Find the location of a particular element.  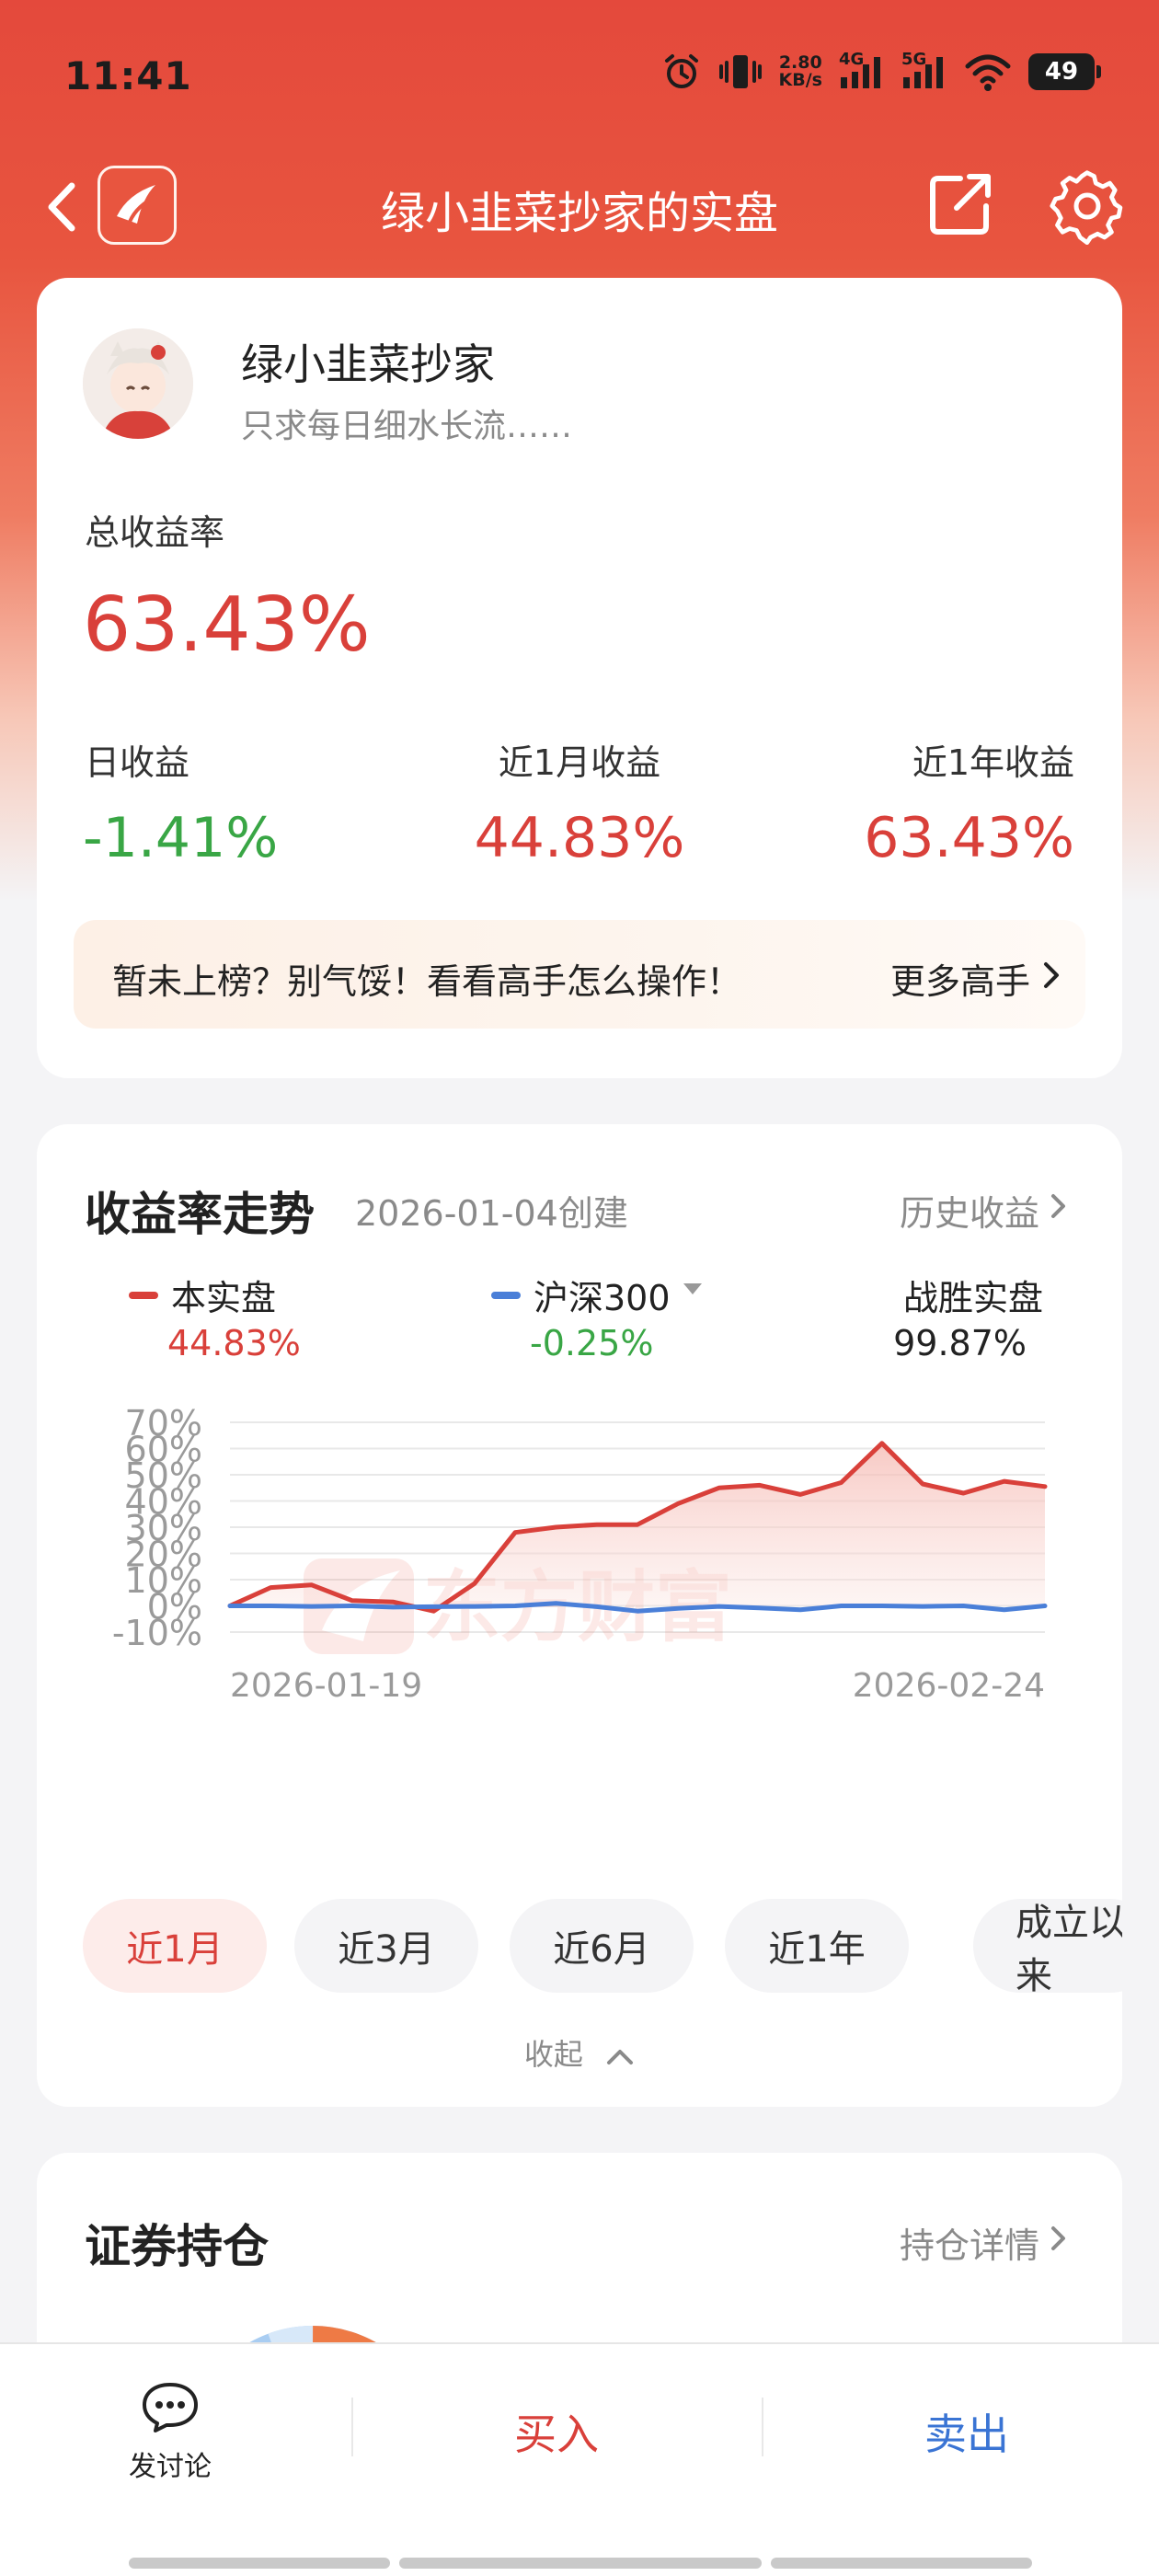

legend-csi300: 沪深300 is located at coordinates (596, 1295).